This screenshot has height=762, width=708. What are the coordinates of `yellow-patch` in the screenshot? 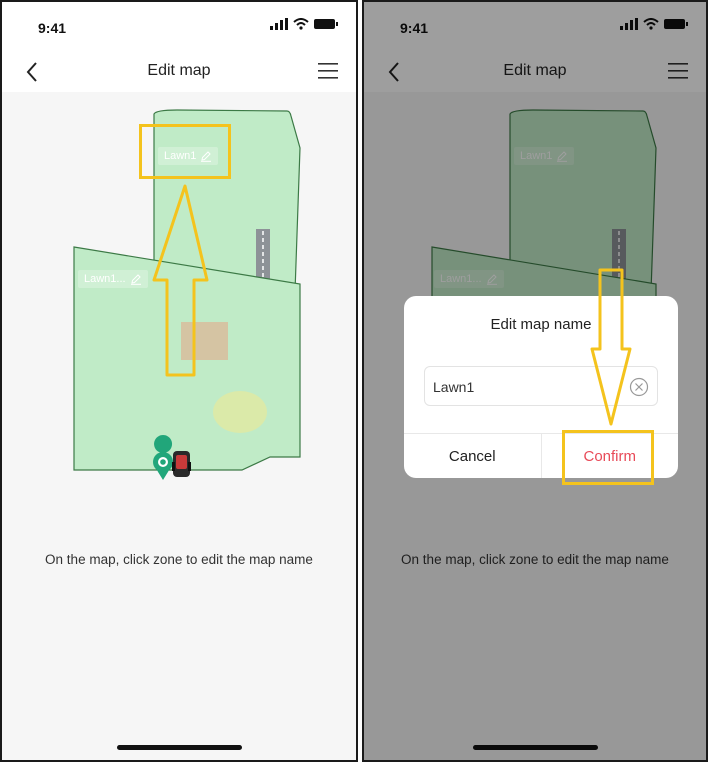 It's located at (240, 412).